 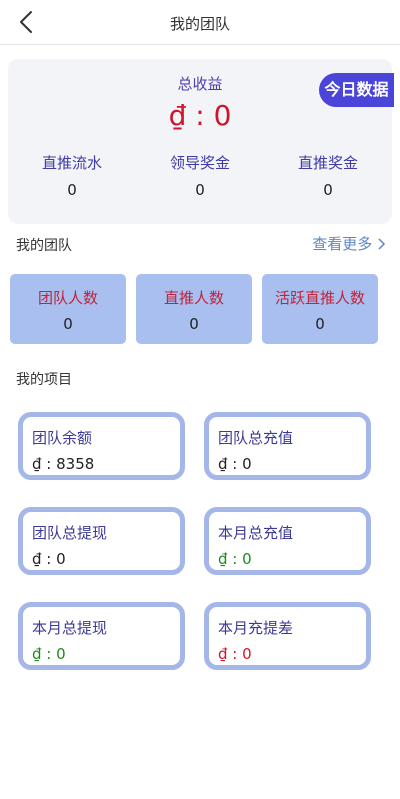 What do you see at coordinates (328, 175) in the screenshot?
I see `stat-direct-bonus: 直推奖金 0` at bounding box center [328, 175].